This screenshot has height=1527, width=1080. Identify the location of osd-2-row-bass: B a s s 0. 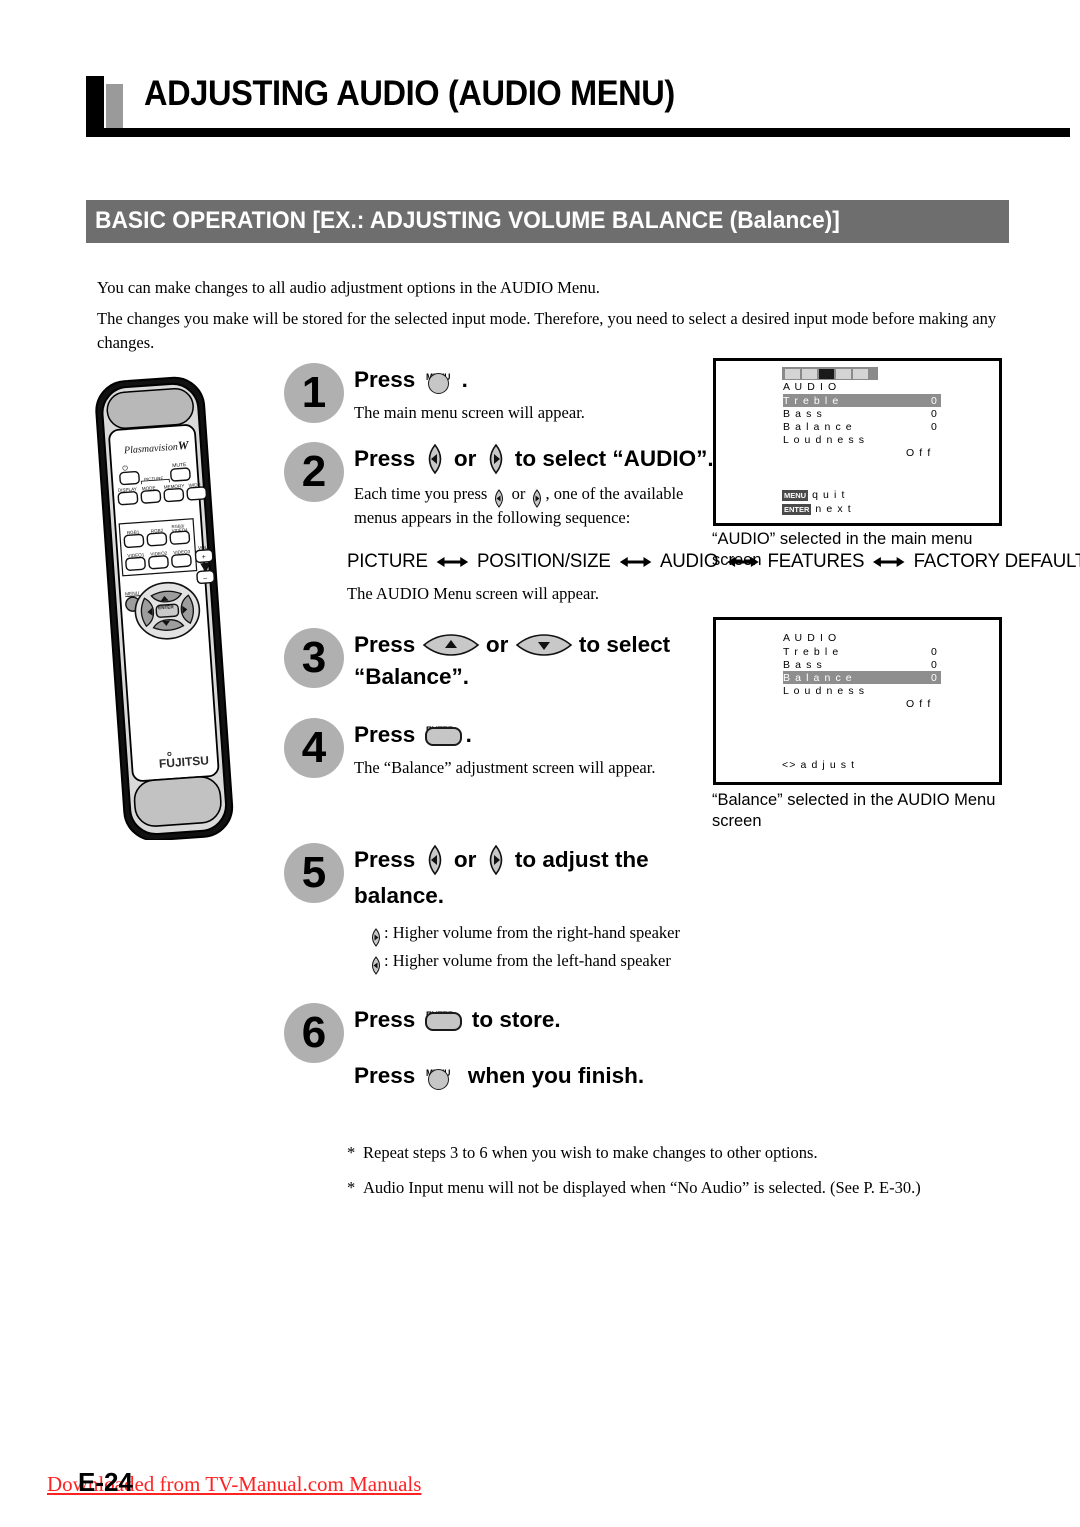
(862, 664).